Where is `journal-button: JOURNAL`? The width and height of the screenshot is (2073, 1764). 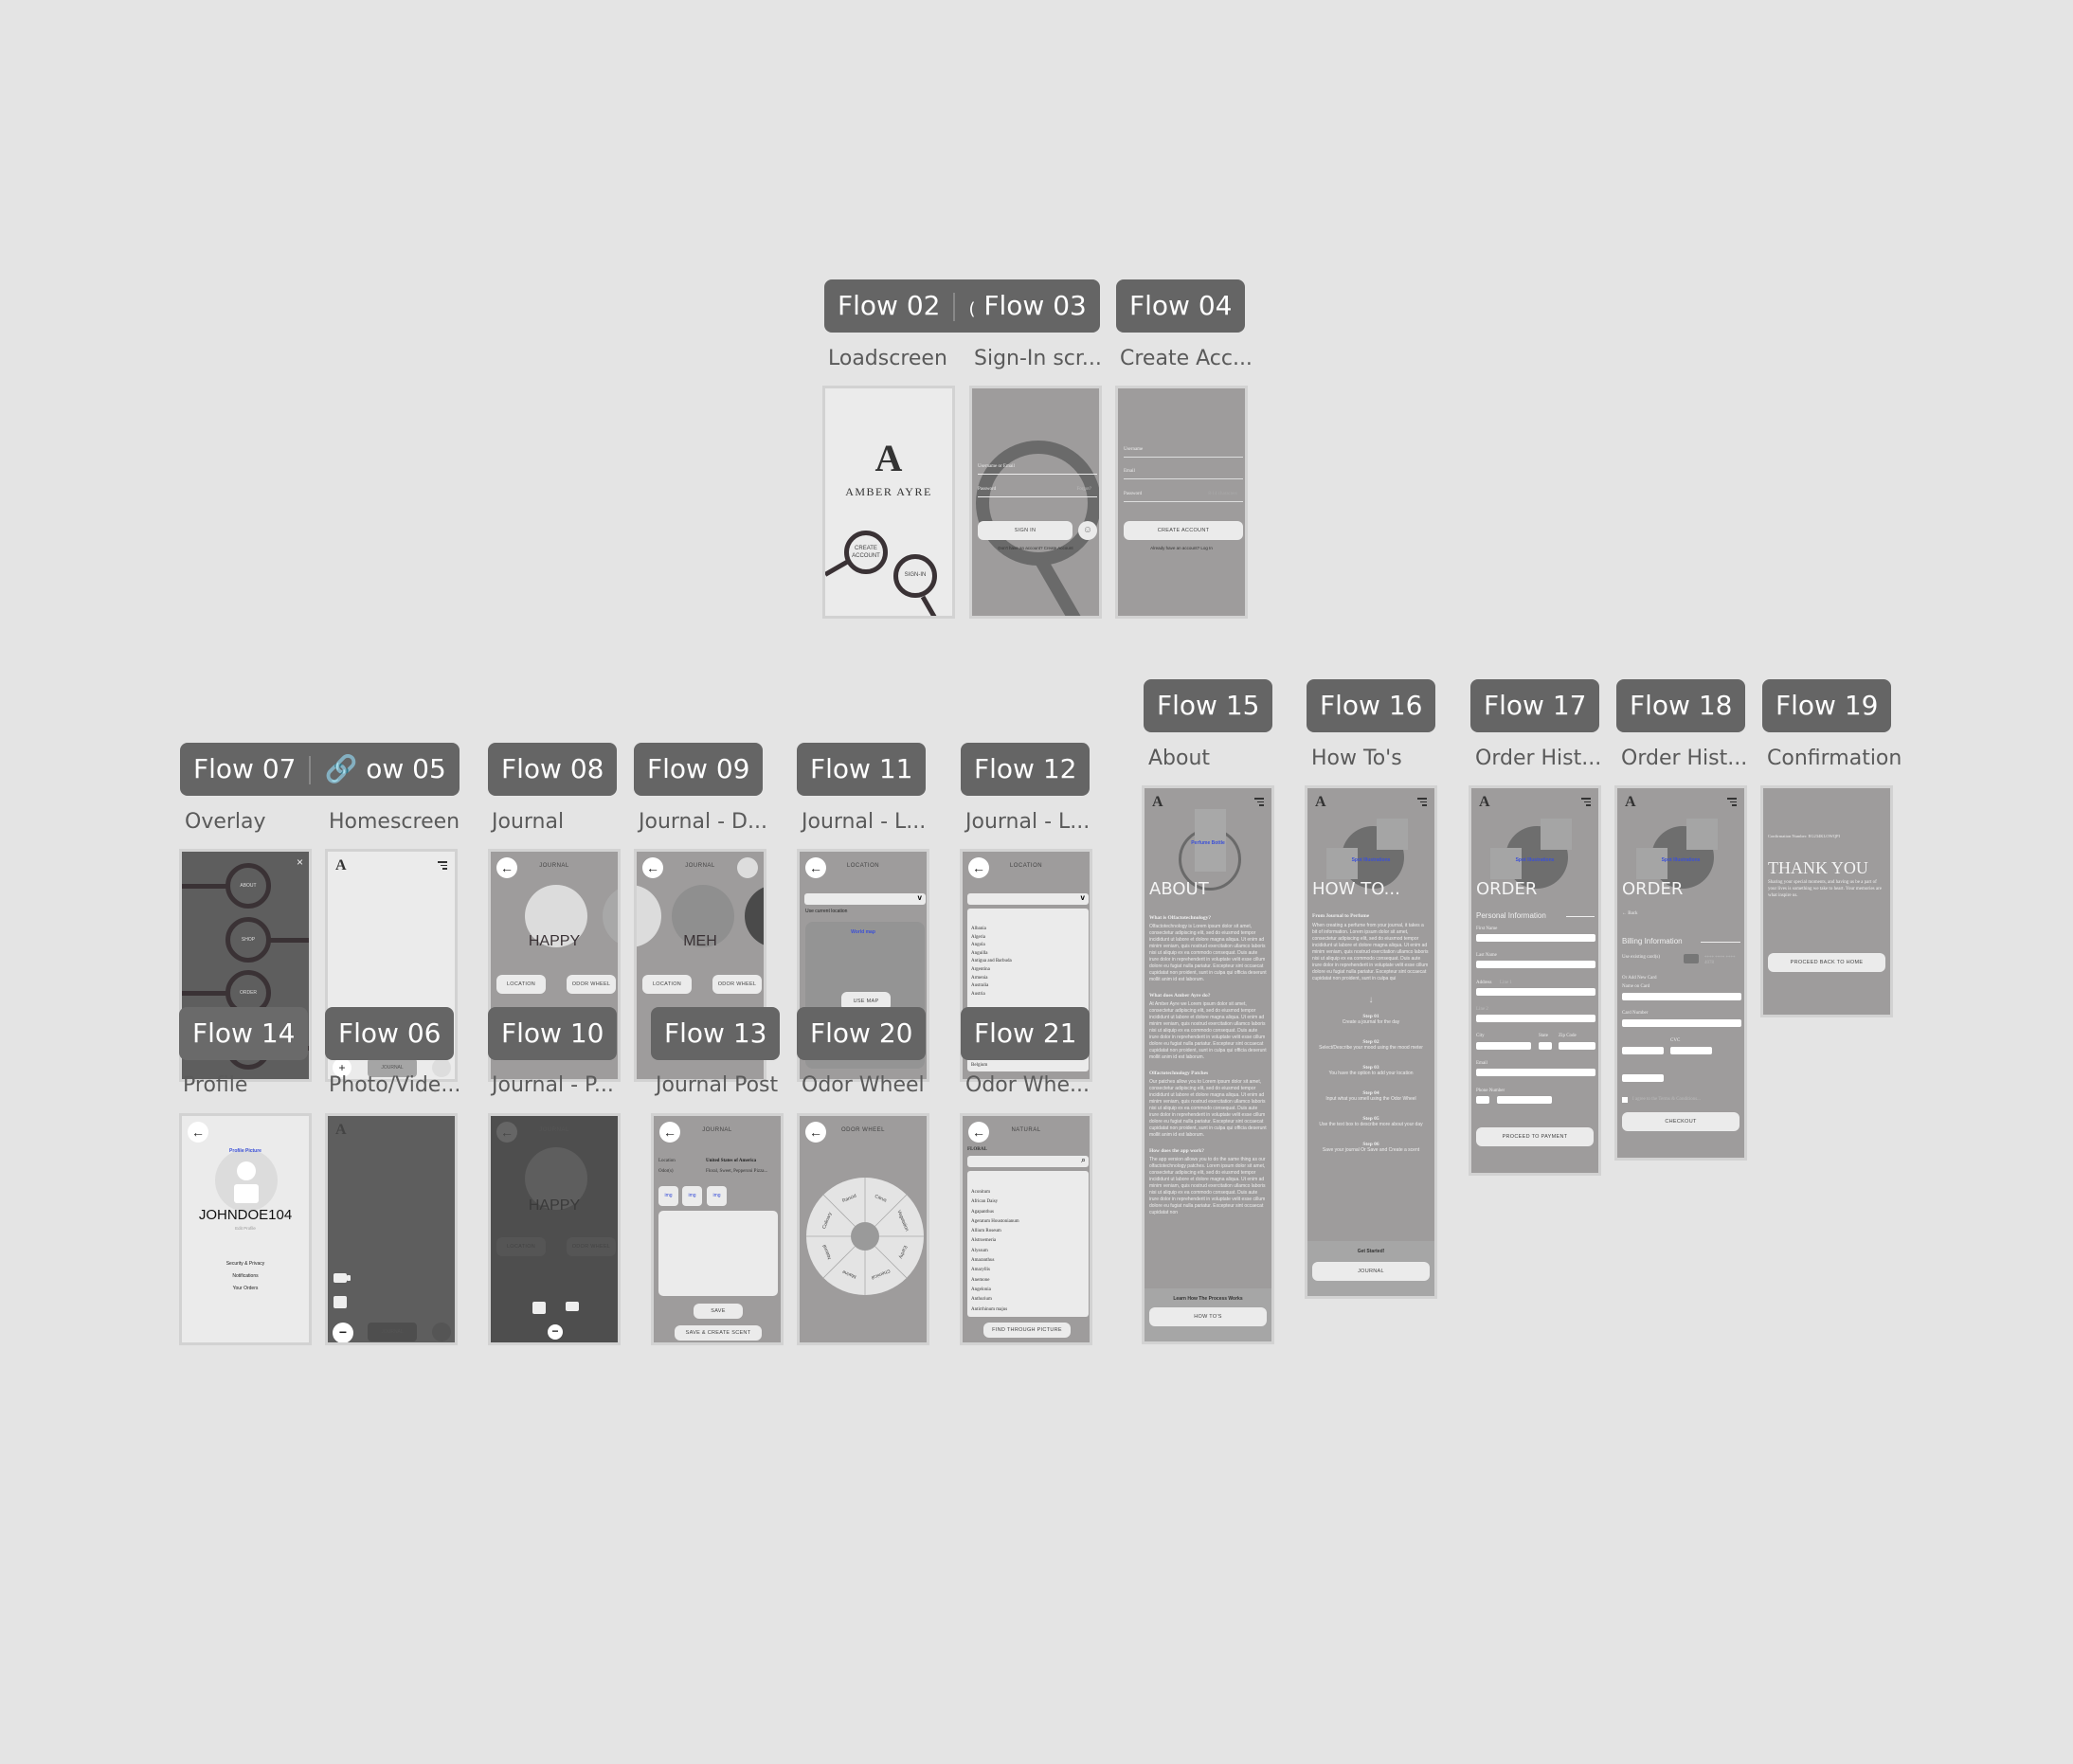 journal-button: JOURNAL is located at coordinates (1371, 1271).